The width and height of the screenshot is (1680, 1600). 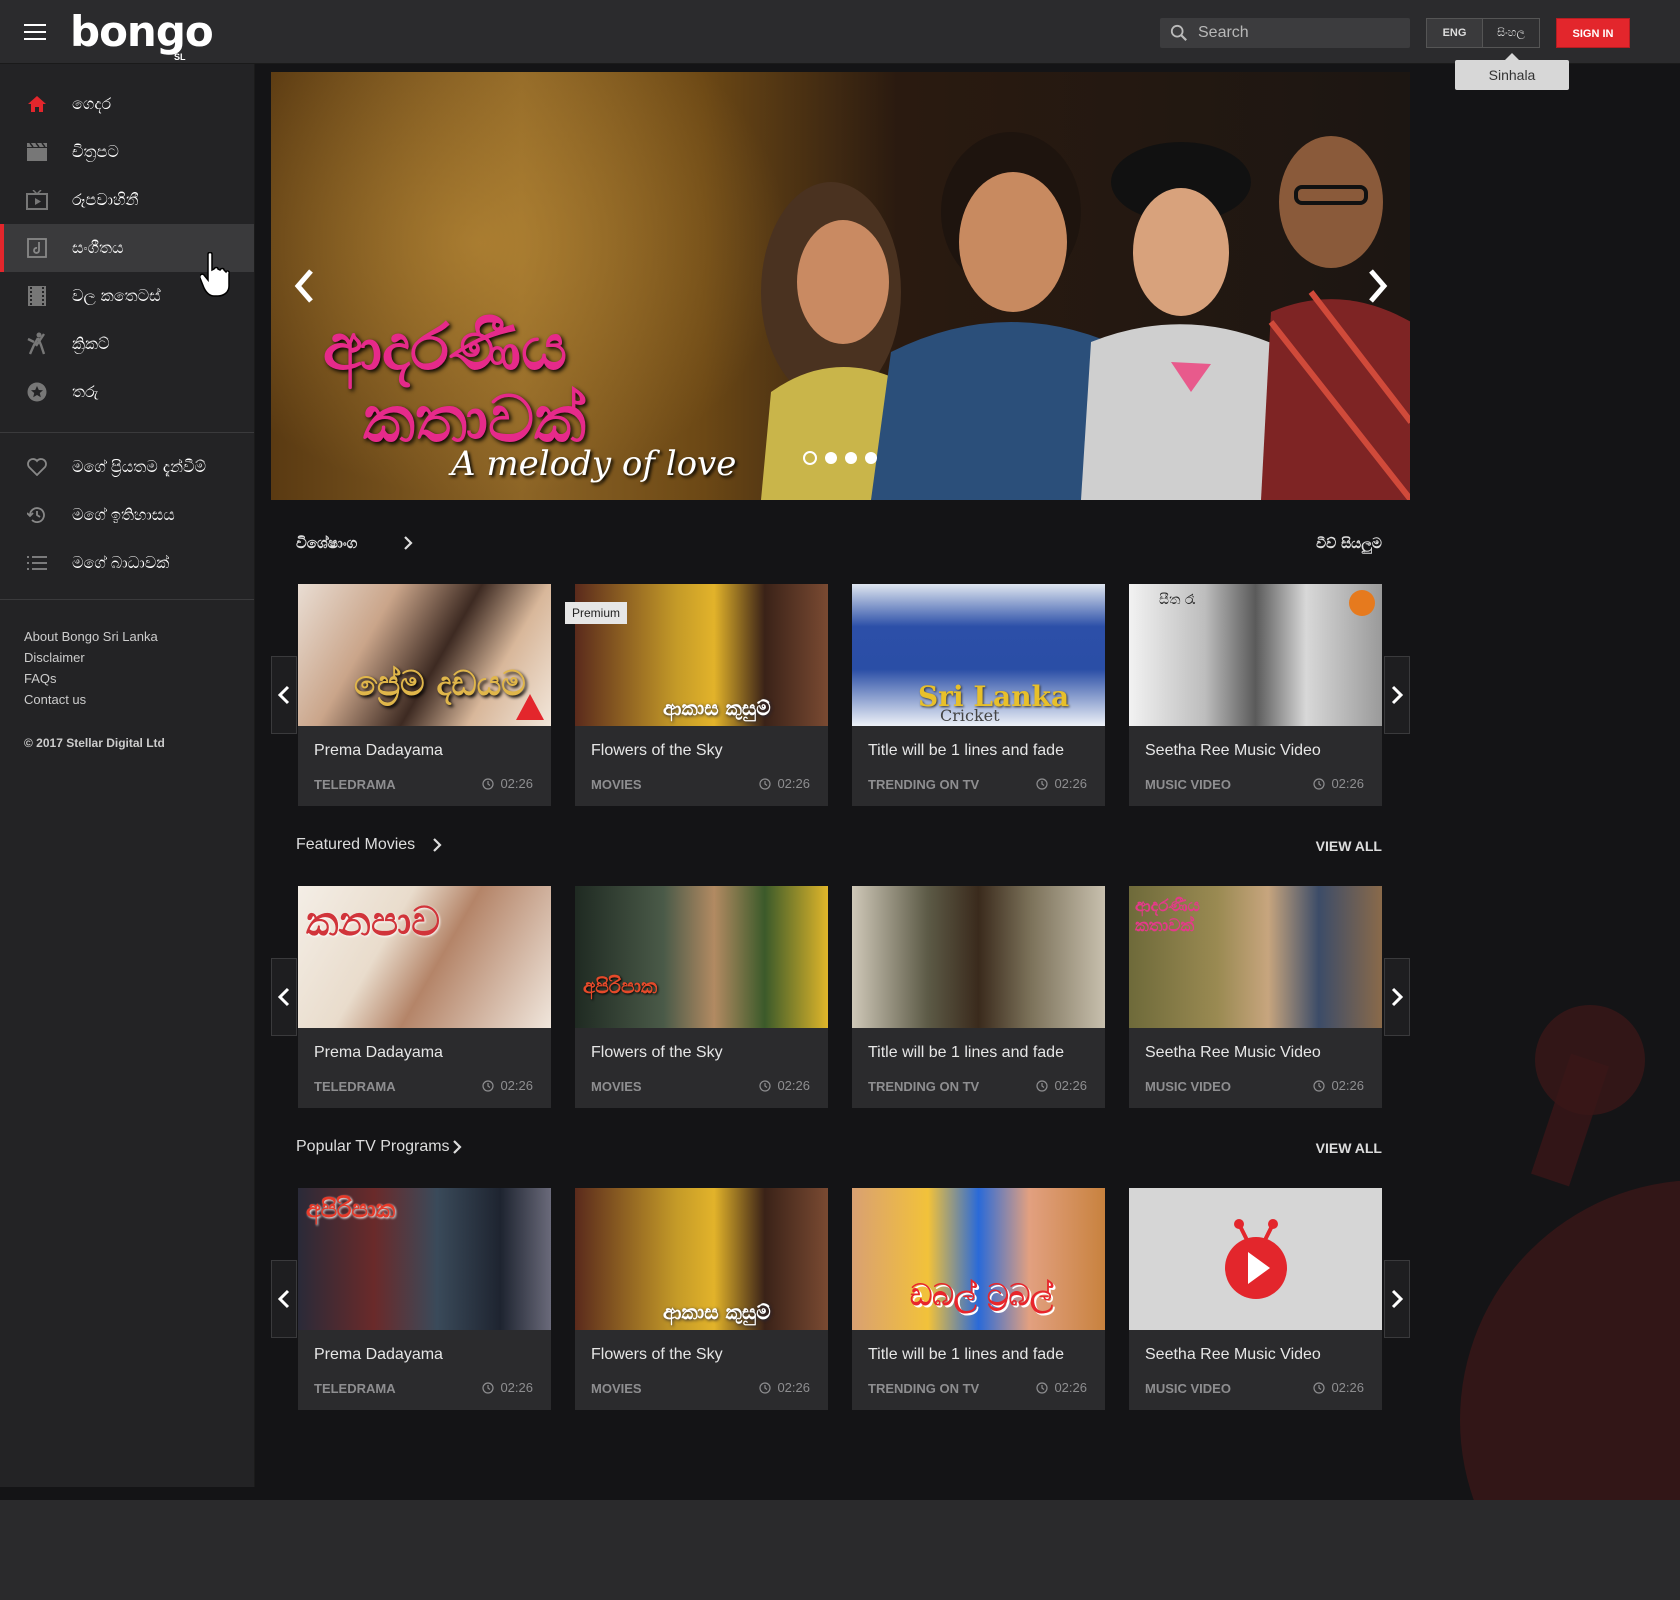 What do you see at coordinates (1085, 316) in the screenshot?
I see `hero-artwork` at bounding box center [1085, 316].